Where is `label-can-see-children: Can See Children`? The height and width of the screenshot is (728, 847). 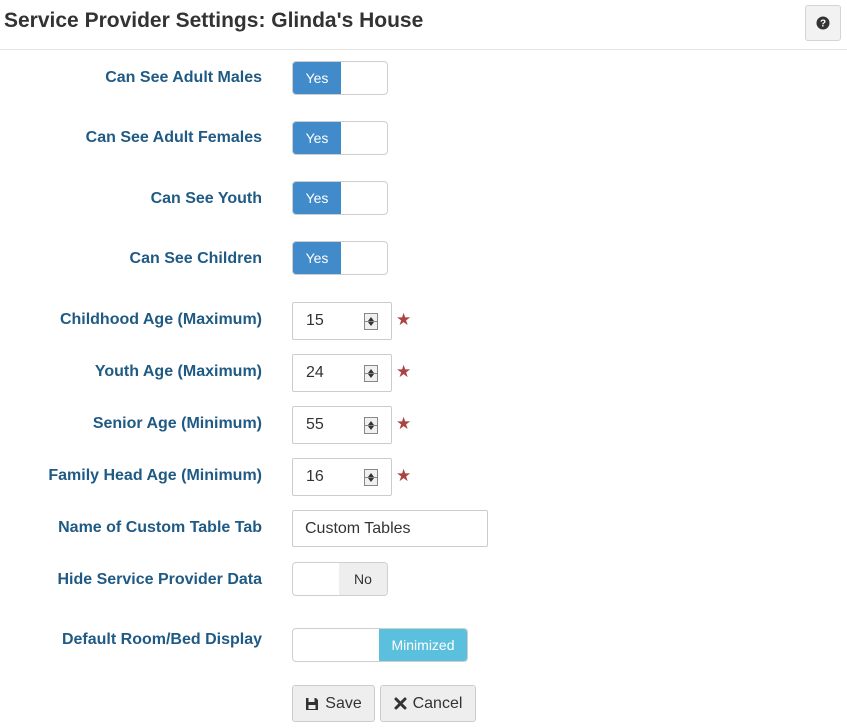
label-can-see-children: Can See Children is located at coordinates (195, 258).